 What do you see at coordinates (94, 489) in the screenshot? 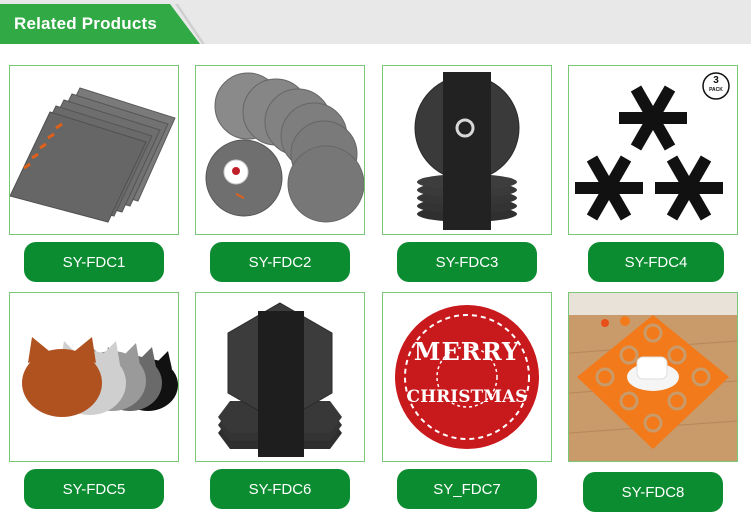
I see `product-label-button-5: SY-FDC5` at bounding box center [94, 489].